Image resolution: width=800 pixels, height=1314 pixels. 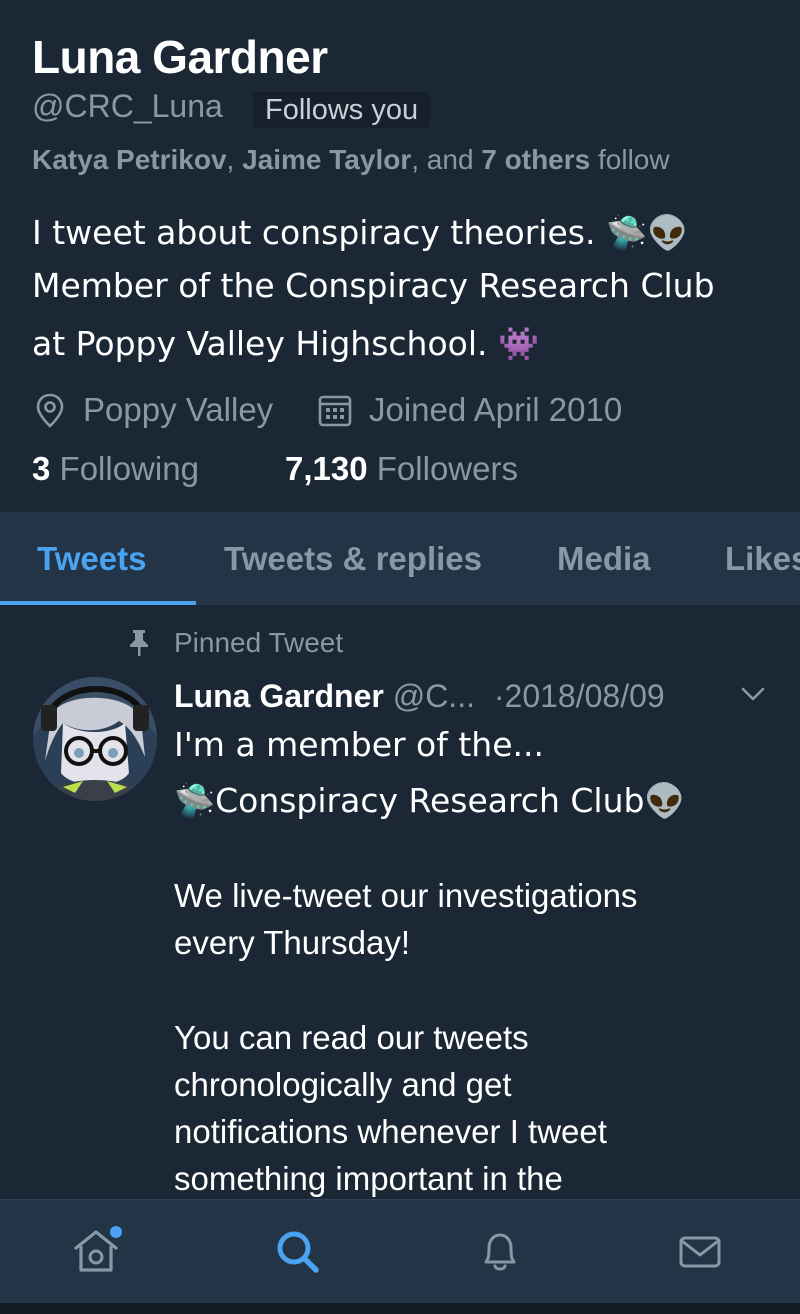 What do you see at coordinates (400, 1251) in the screenshot?
I see `bottom-nav` at bounding box center [400, 1251].